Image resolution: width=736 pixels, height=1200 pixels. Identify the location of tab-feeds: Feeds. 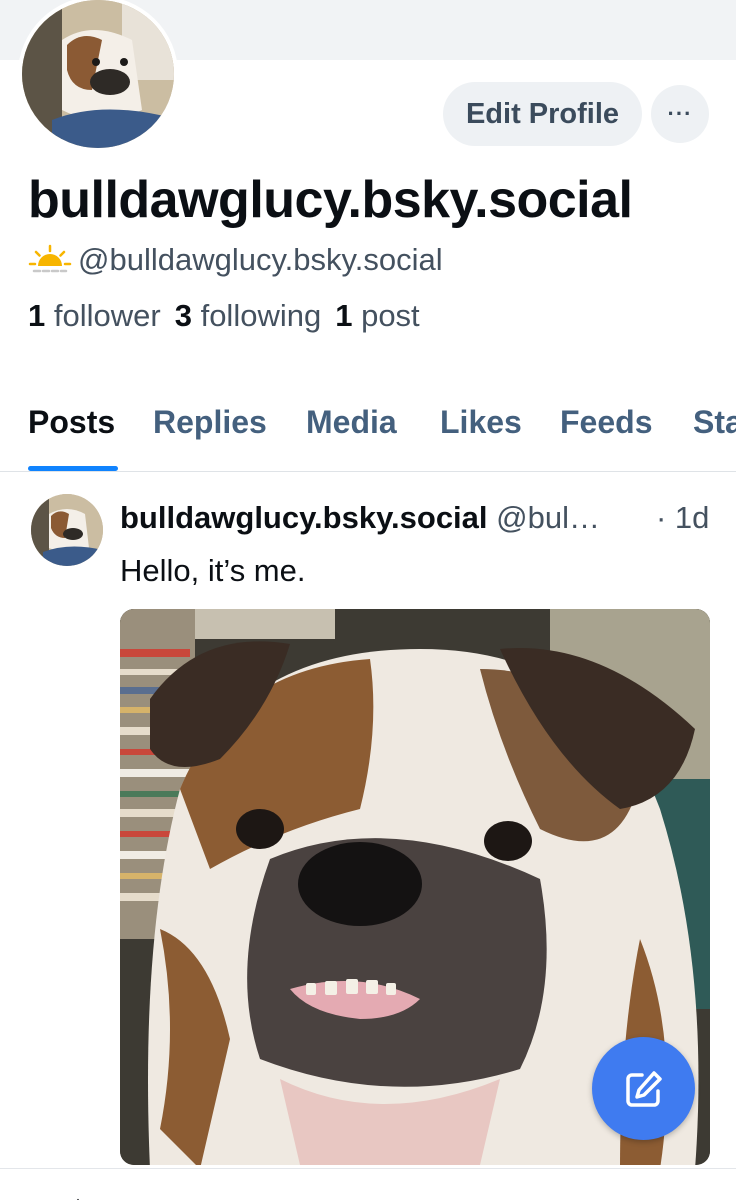
(606, 438).